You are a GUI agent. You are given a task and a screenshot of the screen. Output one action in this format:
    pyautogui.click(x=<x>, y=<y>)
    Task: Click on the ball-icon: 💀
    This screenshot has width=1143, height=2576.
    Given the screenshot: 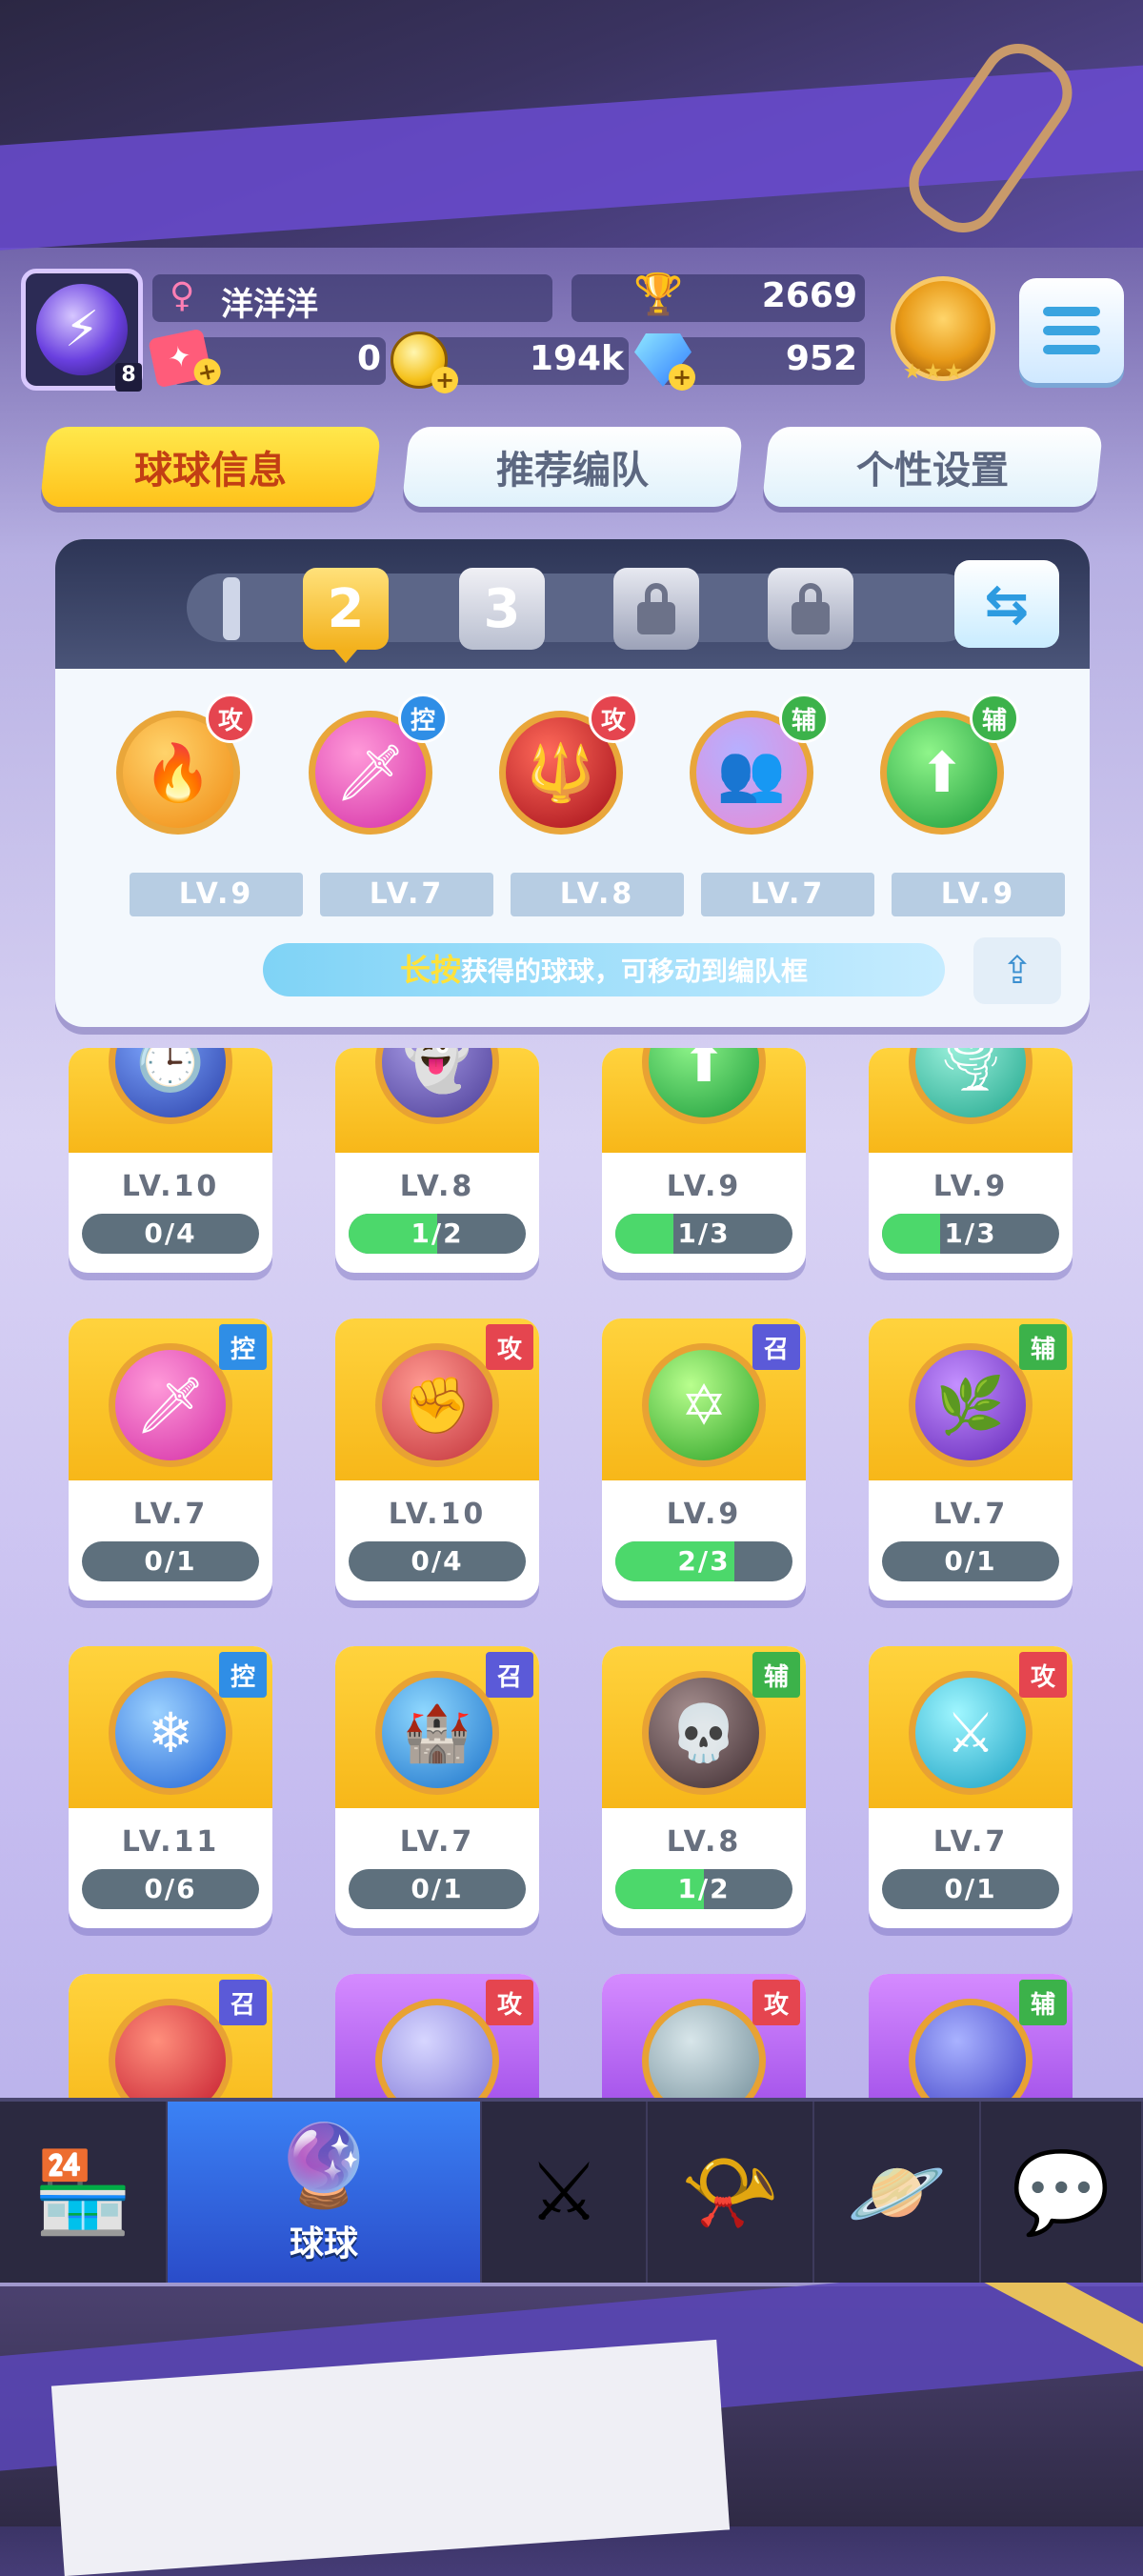 What is the action you would take?
    pyautogui.click(x=704, y=1733)
    